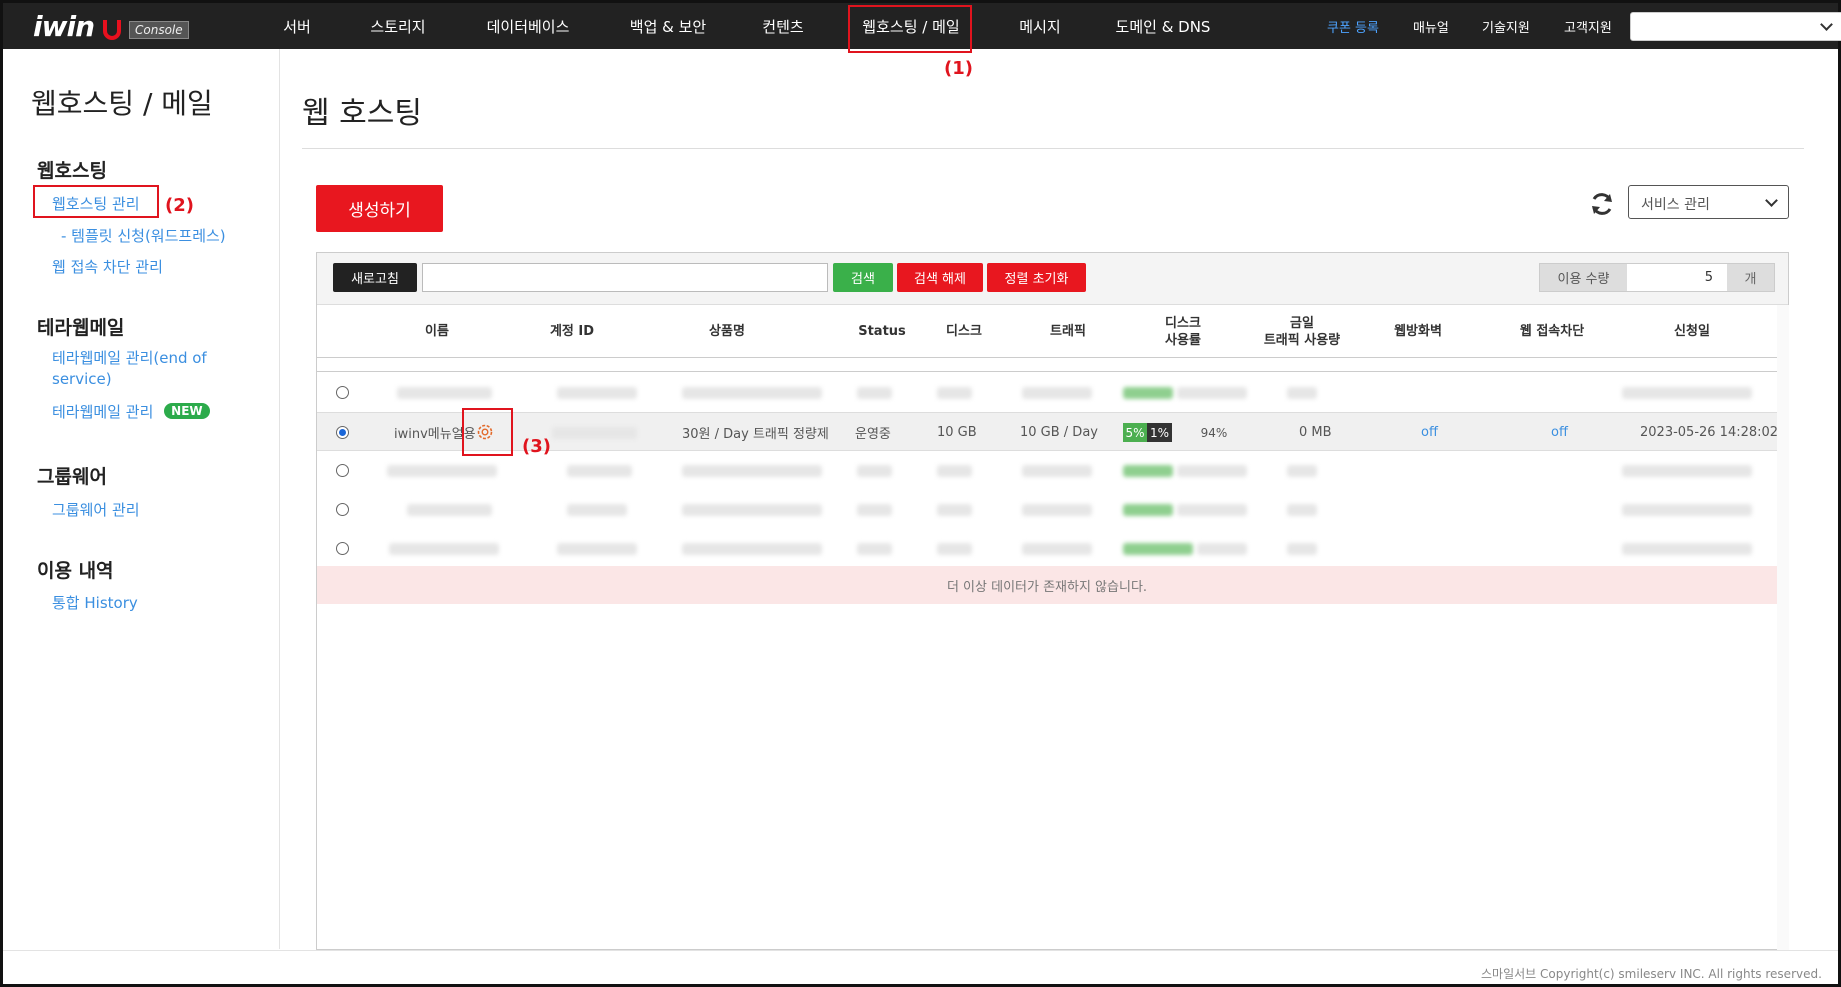 The width and height of the screenshot is (1841, 987). Describe the element at coordinates (1418, 331) in the screenshot. I see `col-waf: 웹방화벽` at that location.